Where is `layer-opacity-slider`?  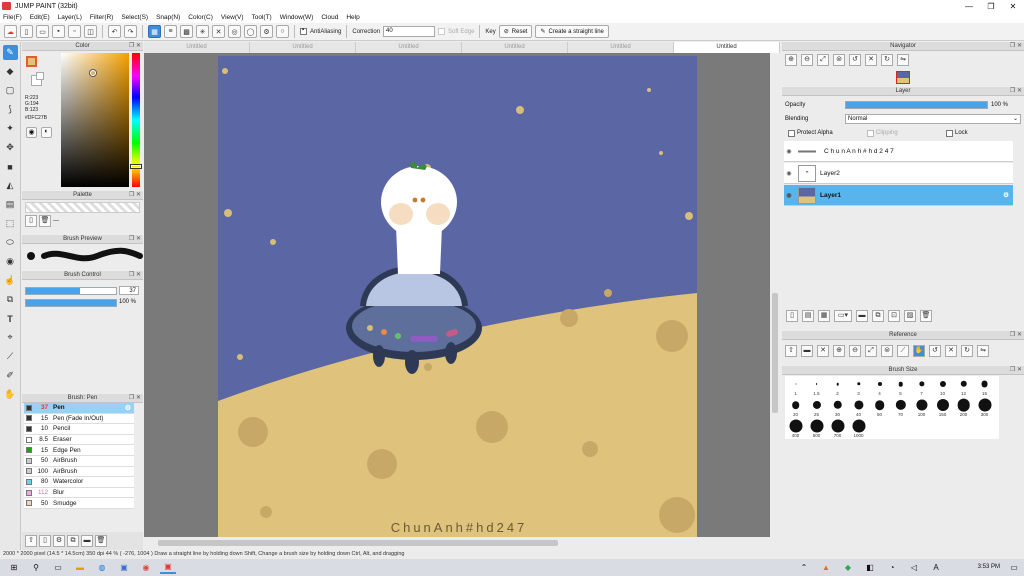
layer-opacity-slider is located at coordinates (916, 105).